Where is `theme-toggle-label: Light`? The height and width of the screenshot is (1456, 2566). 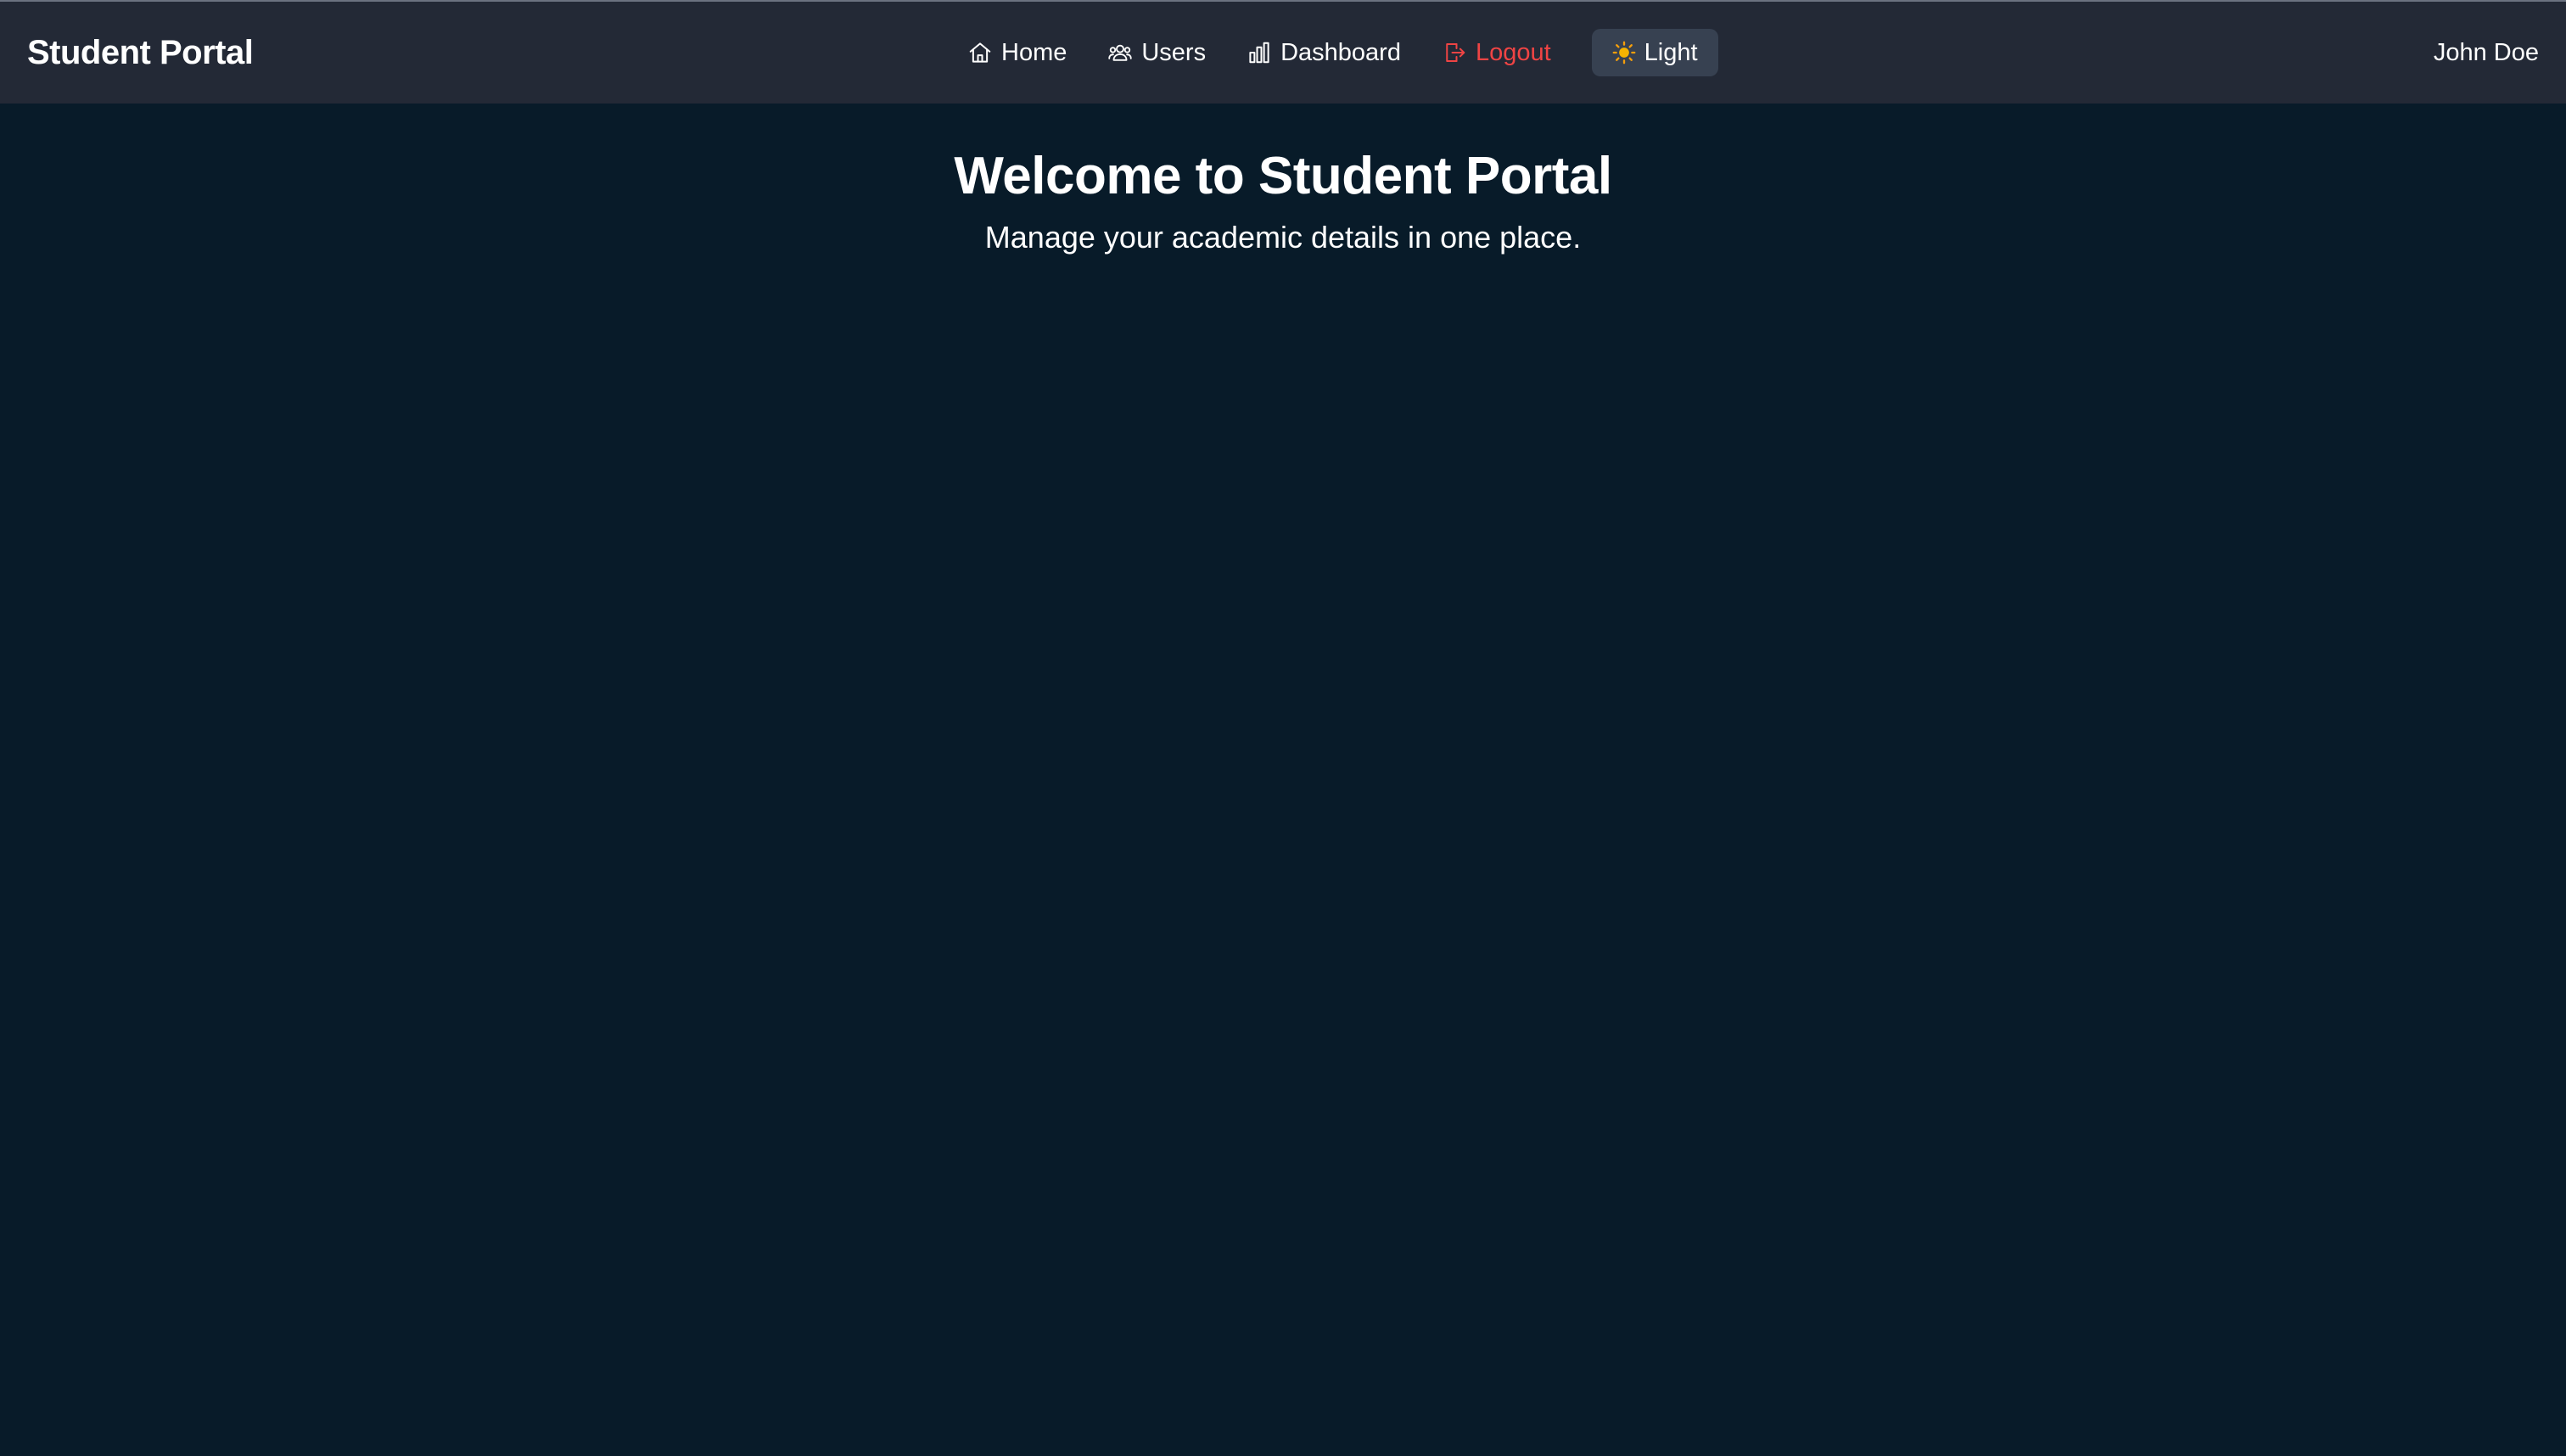 theme-toggle-label: Light is located at coordinates (1671, 52).